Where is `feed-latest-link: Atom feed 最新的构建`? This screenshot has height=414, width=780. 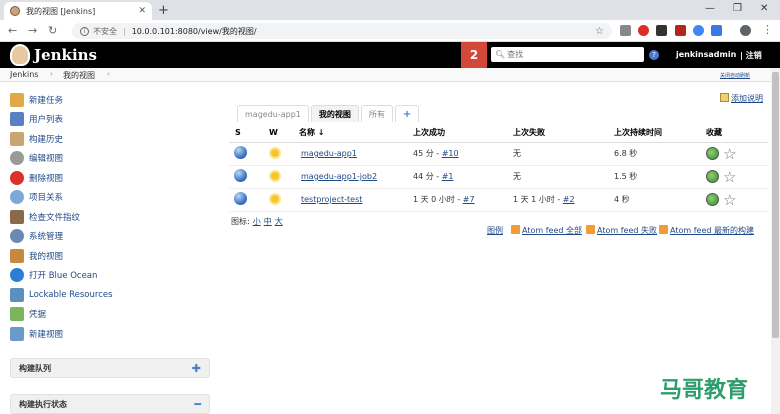
feed-latest-link: Atom feed 最新的构建 is located at coordinates (706, 230).